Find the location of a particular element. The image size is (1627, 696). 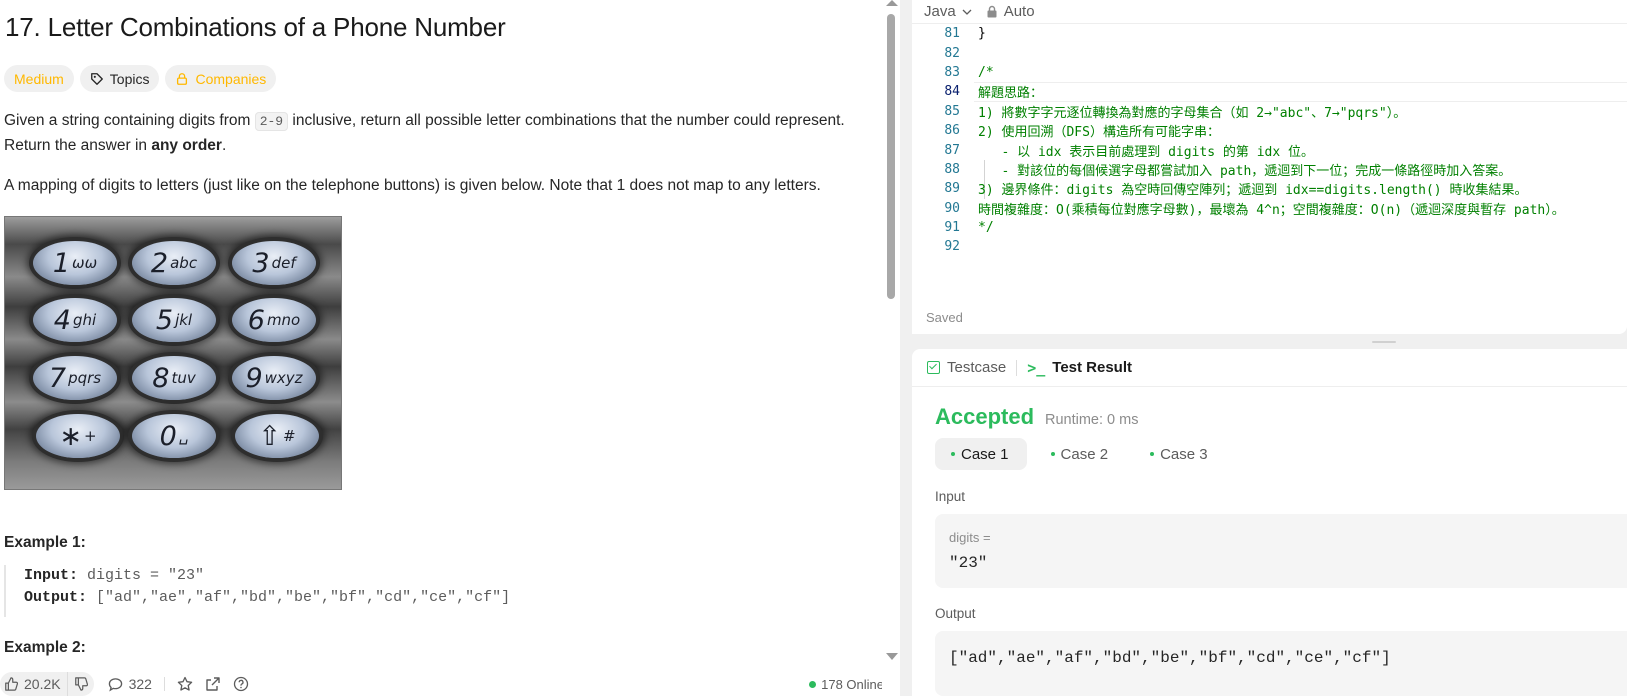

tab-testcase: Testcase is located at coordinates (966, 367).